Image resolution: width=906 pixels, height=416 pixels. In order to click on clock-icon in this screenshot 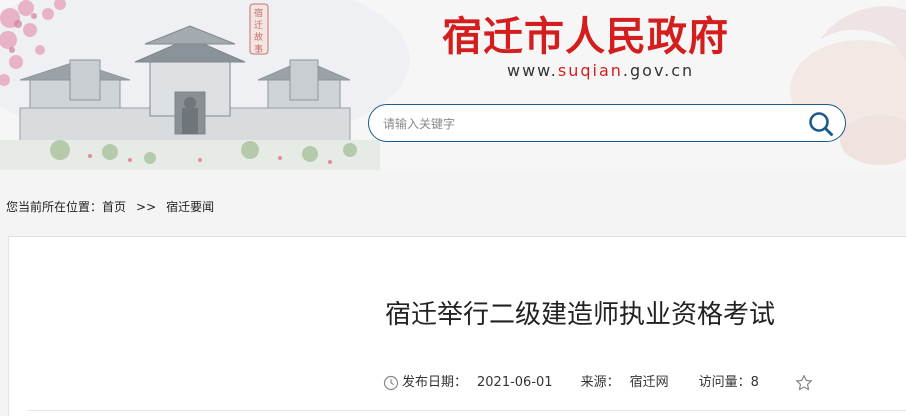, I will do `click(391, 383)`.